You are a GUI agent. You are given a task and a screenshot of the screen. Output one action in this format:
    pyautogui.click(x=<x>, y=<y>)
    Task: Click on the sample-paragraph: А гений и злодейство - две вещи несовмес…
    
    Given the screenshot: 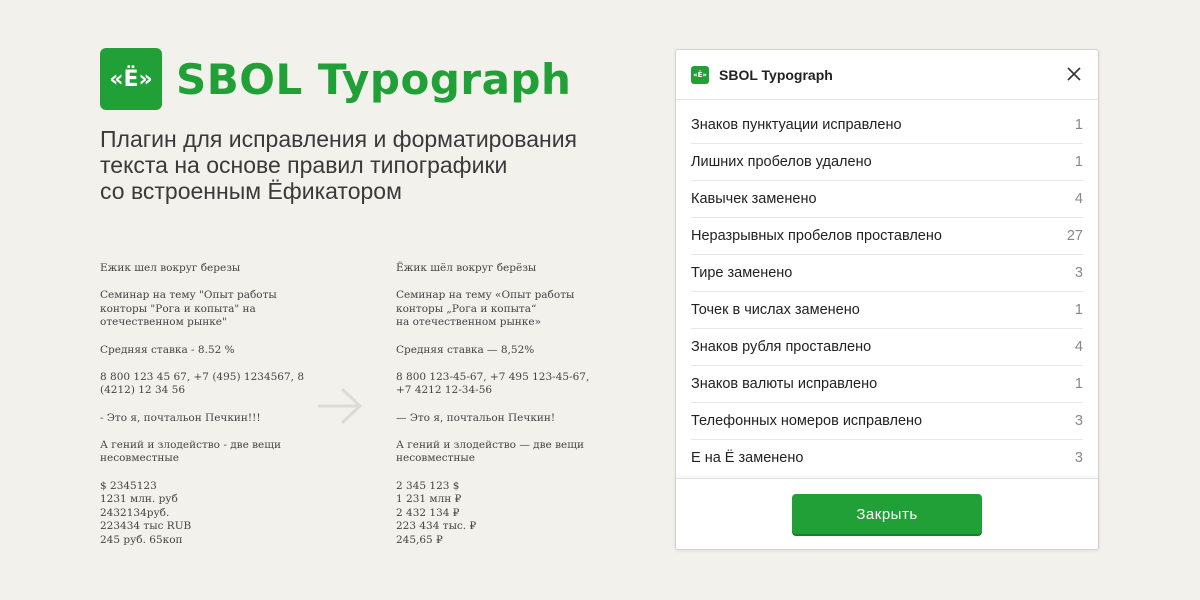 What is the action you would take?
    pyautogui.click(x=191, y=451)
    